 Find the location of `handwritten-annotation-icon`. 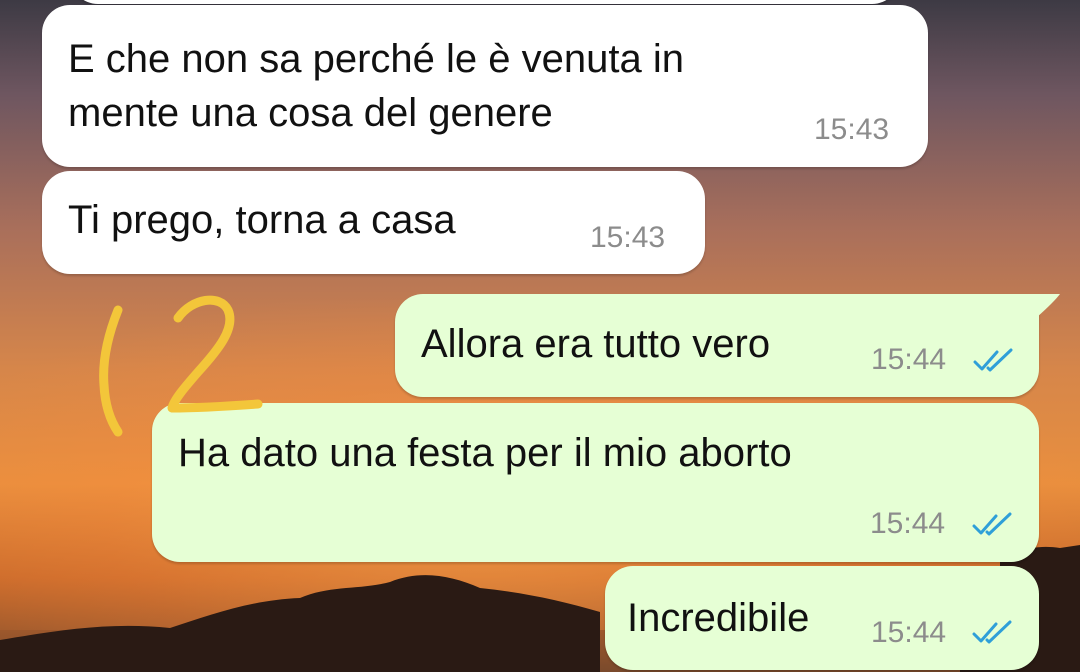

handwritten-annotation-icon is located at coordinates (181, 366).